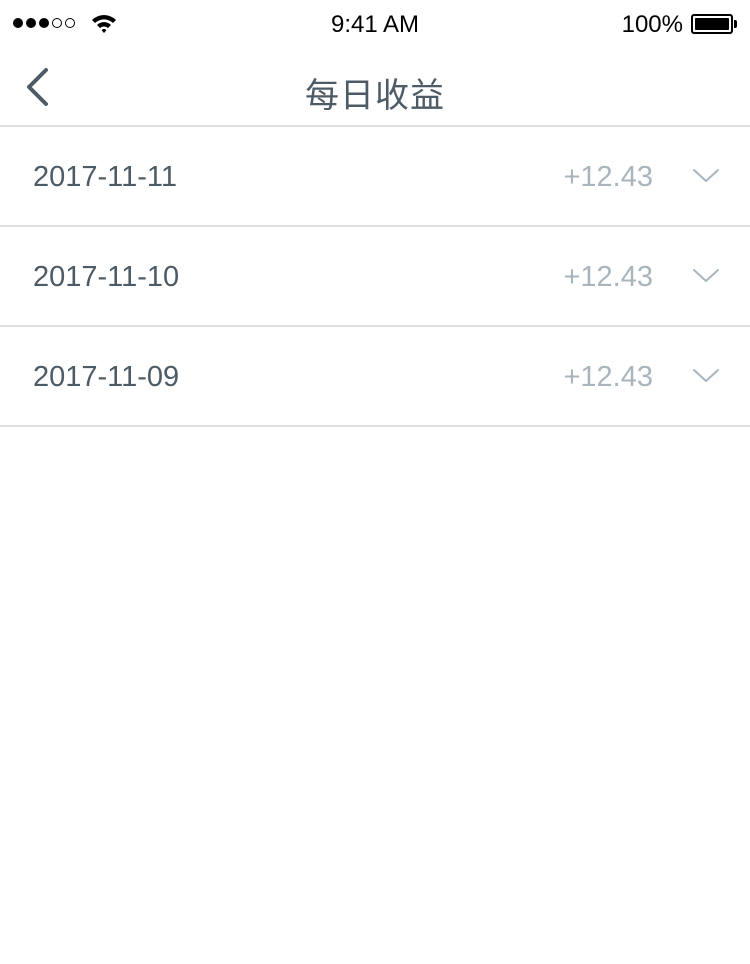  I want to click on earnings-date: 2017-11-10, so click(106, 277).